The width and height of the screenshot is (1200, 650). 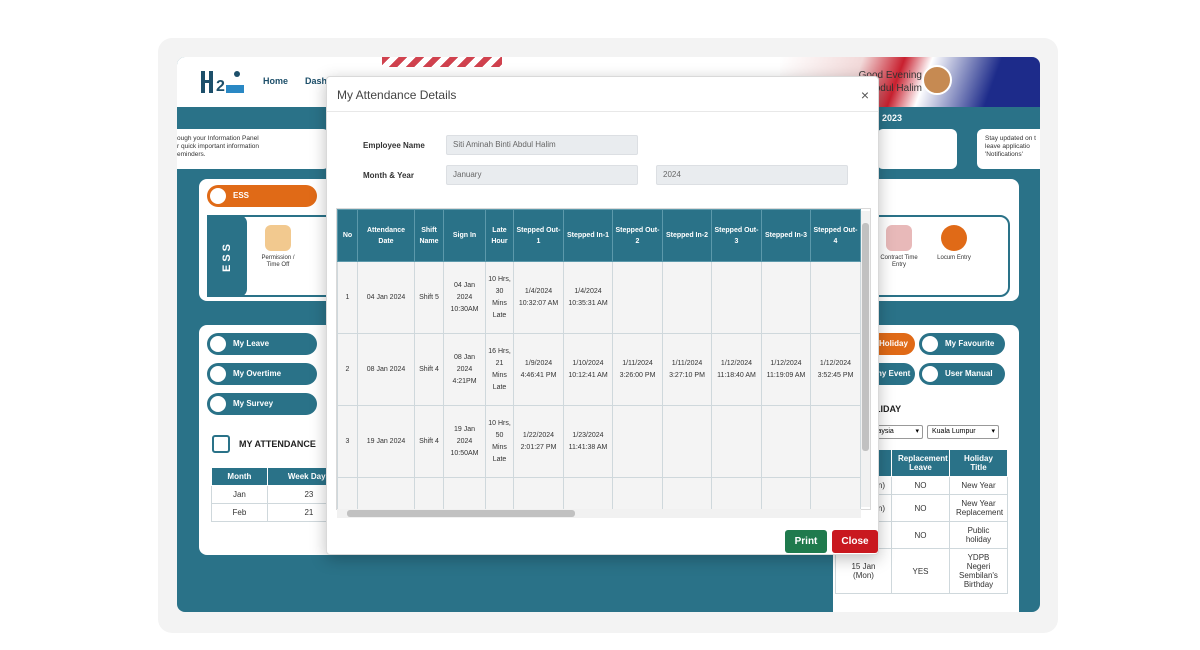 I want to click on my-overtime-button: My Overtime, so click(x=262, y=374).